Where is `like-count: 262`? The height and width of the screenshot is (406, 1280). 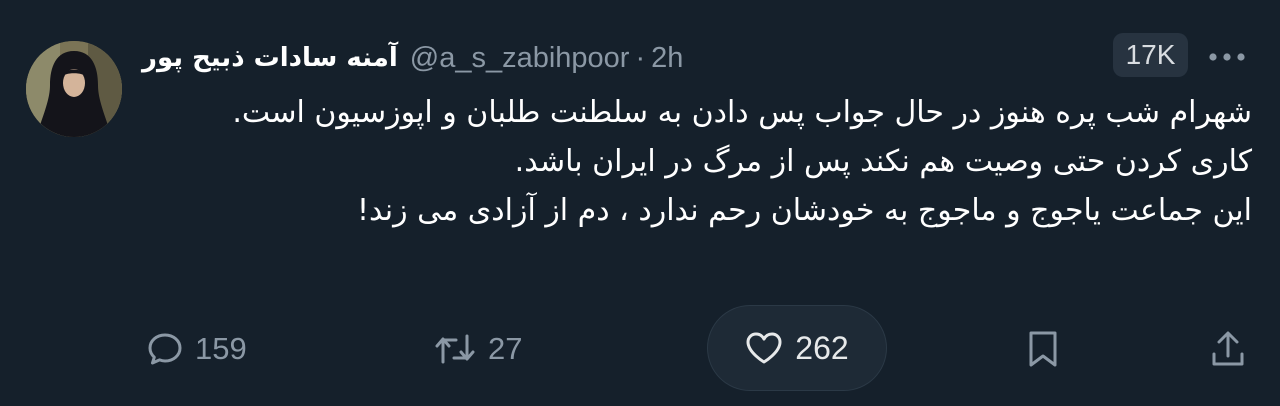 like-count: 262 is located at coordinates (822, 347).